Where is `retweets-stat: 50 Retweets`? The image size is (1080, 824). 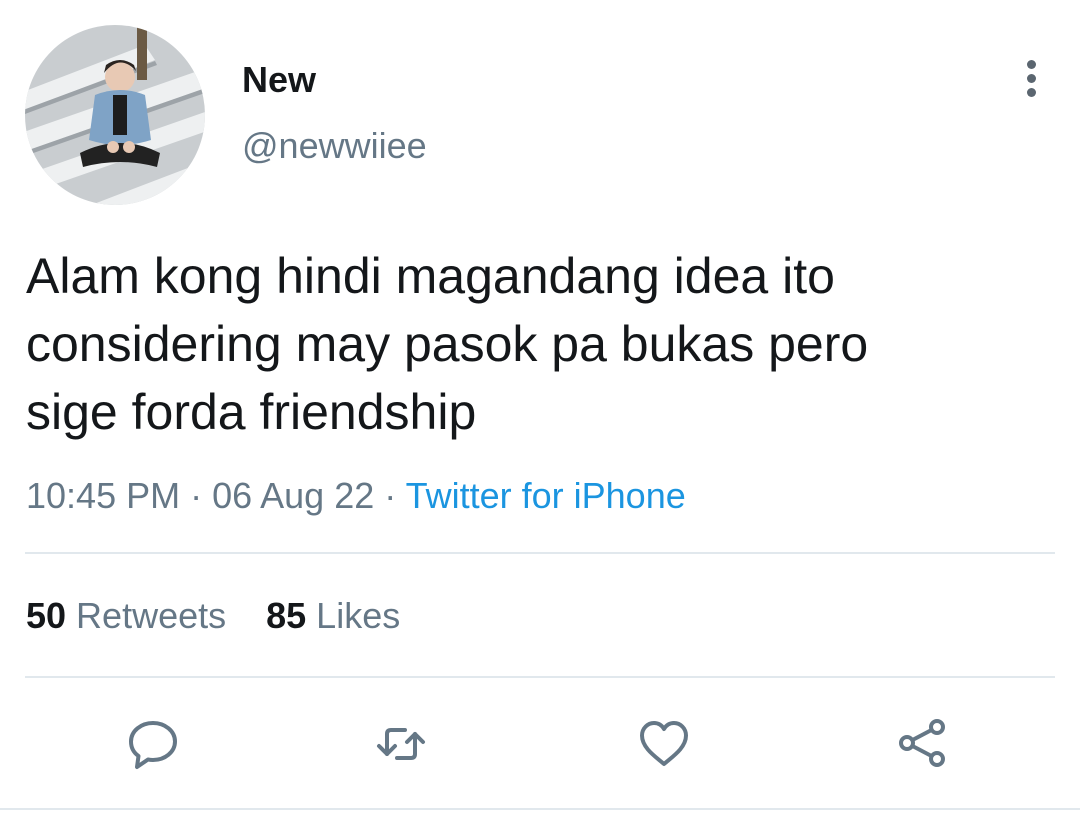 retweets-stat: 50 Retweets is located at coordinates (126, 615).